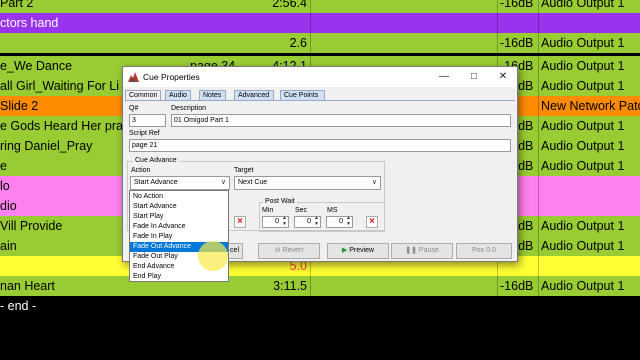 The height and width of the screenshot is (360, 640). Describe the element at coordinates (341, 120) in the screenshot. I see `description-field: 01 Omigod Part 1` at that location.